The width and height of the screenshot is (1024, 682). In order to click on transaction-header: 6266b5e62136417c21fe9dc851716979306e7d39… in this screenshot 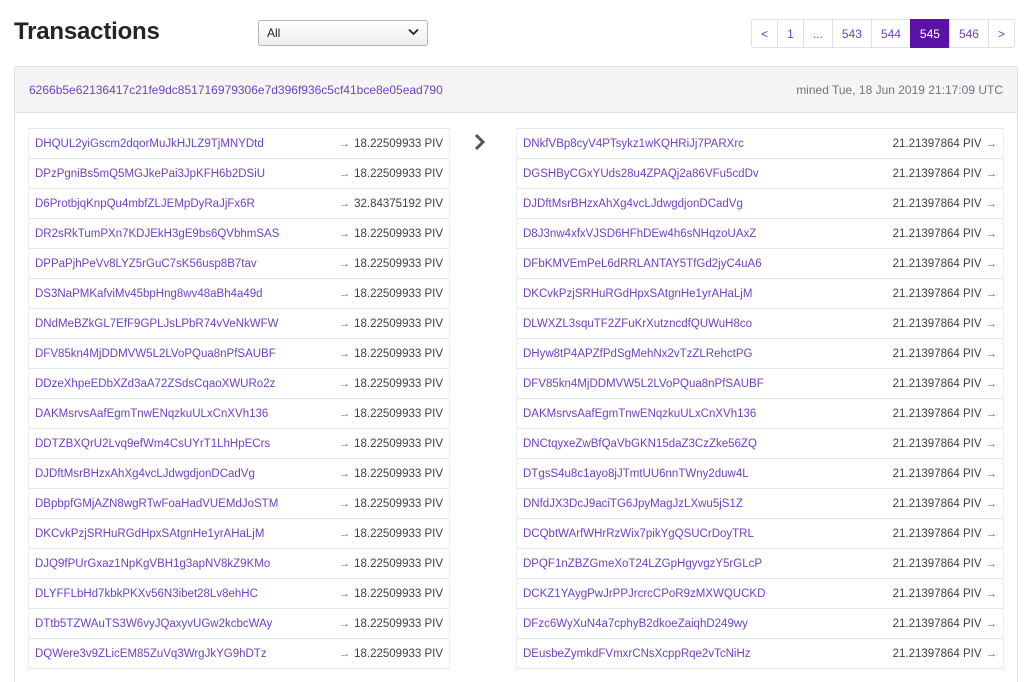, I will do `click(516, 90)`.